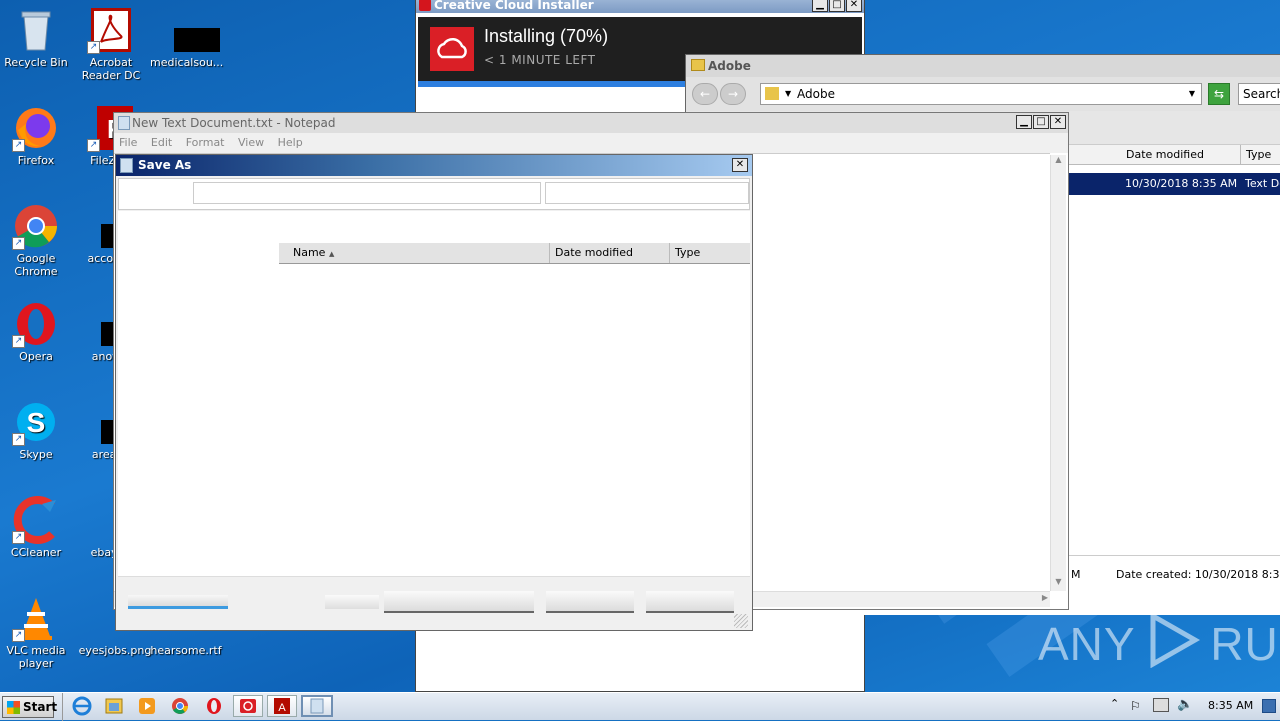 The width and height of the screenshot is (1280, 721). I want to click on clock: 8:35 AM, so click(1230, 705).